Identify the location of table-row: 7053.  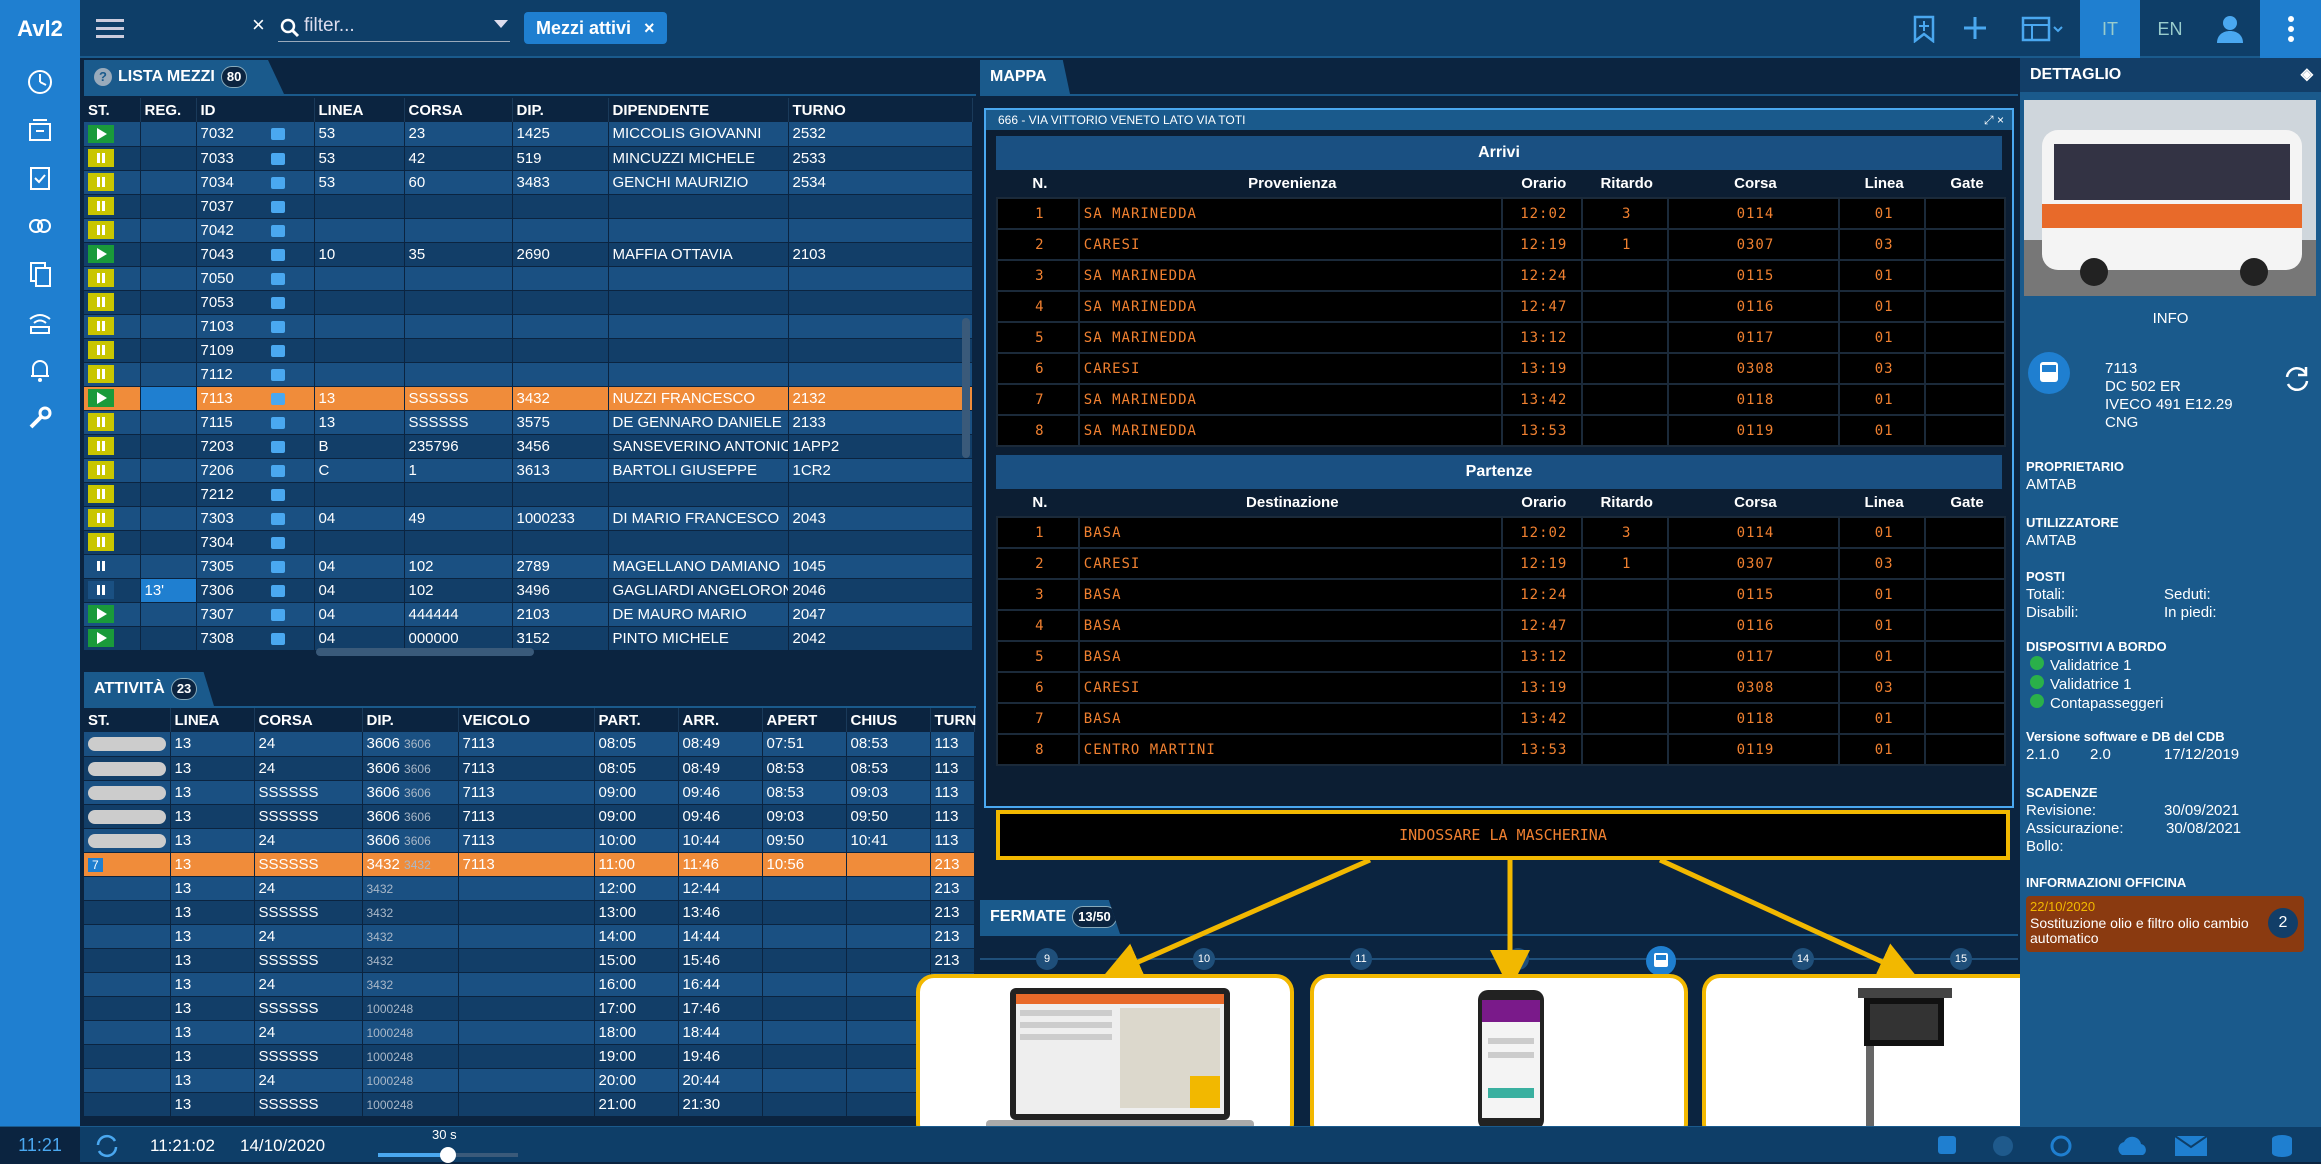
(528, 302).